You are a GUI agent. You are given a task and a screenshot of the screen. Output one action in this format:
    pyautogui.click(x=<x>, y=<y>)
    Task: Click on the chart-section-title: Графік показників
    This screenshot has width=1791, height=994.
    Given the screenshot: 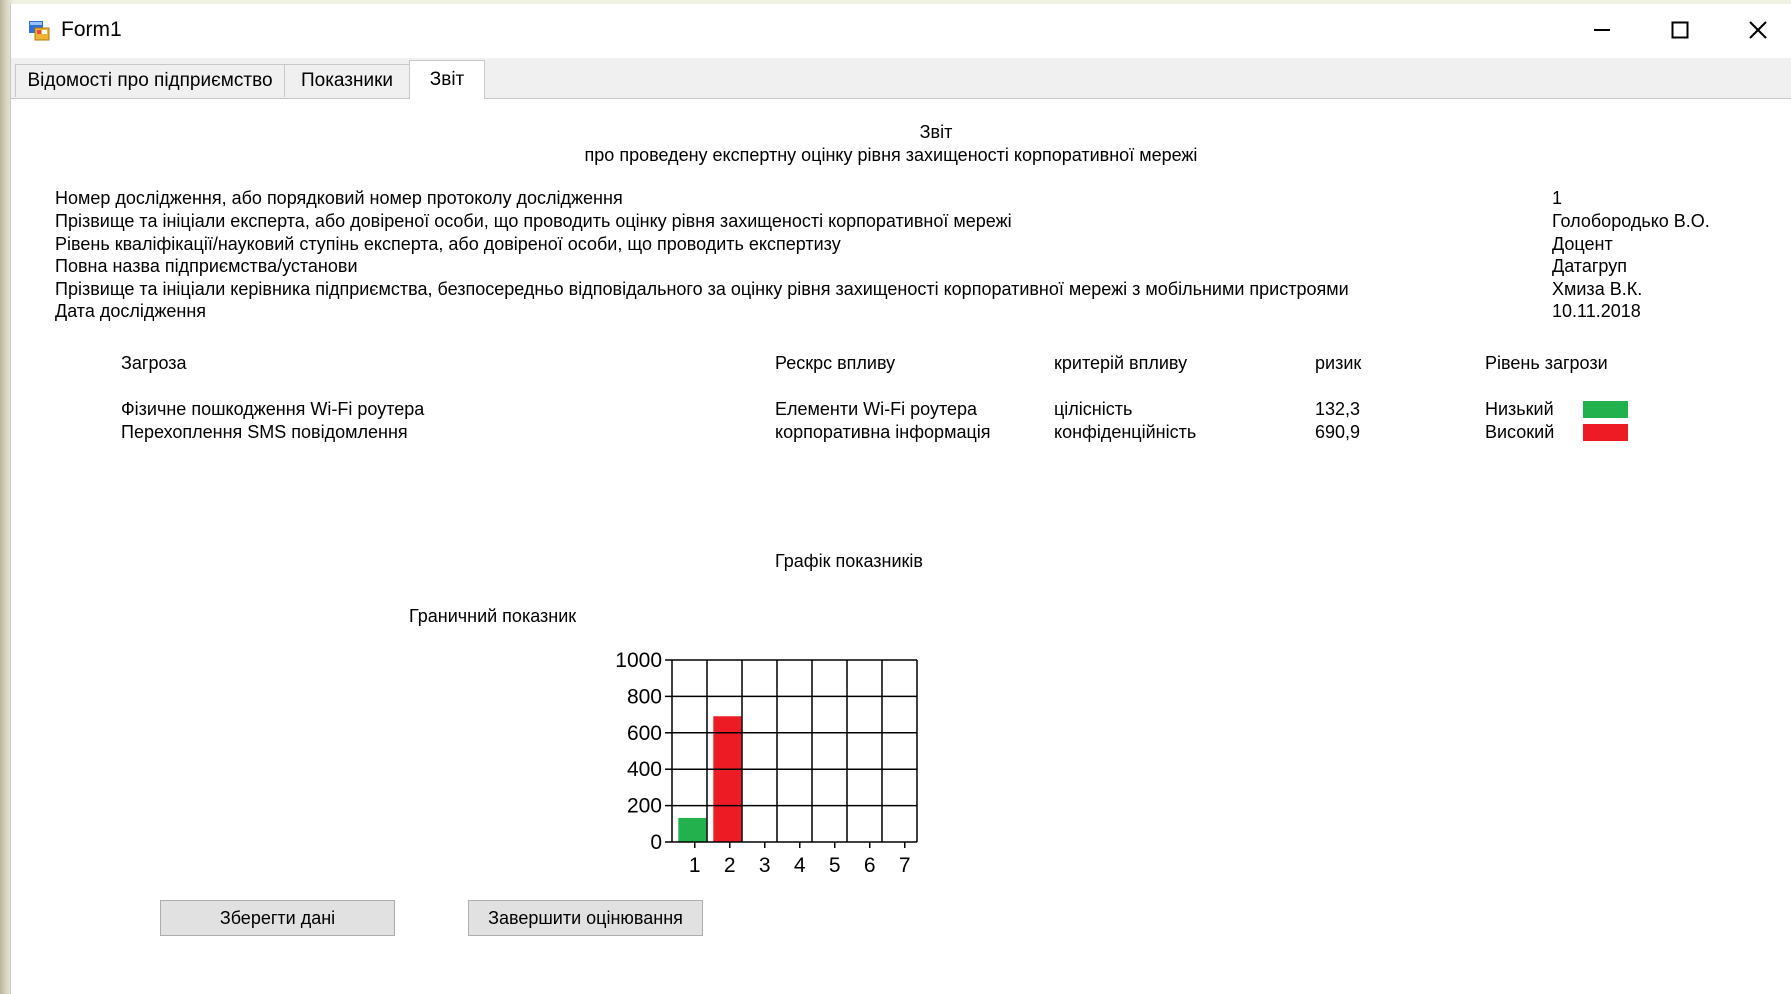 What is the action you would take?
    pyautogui.click(x=849, y=561)
    